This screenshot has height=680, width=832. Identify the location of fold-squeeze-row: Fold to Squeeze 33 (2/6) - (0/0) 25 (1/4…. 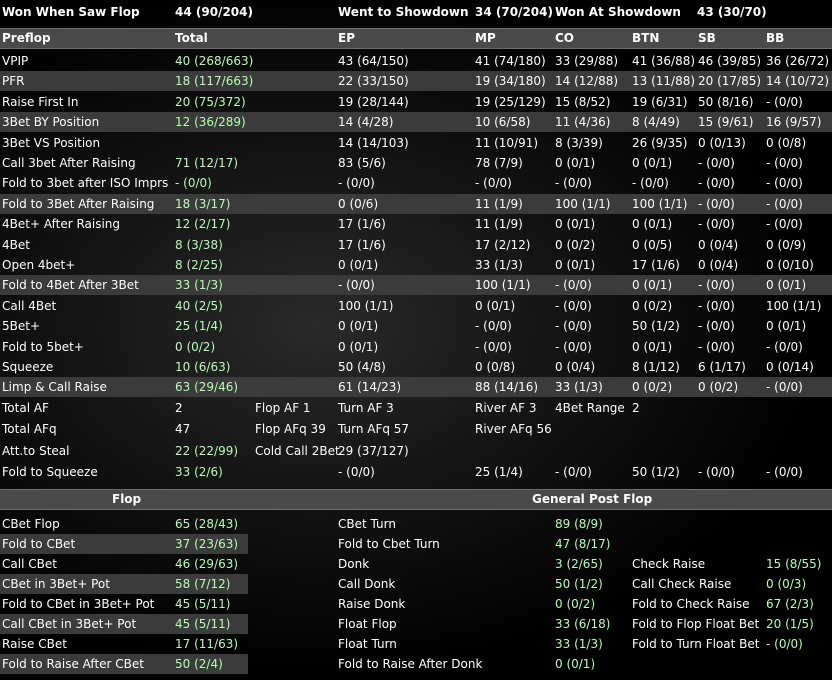
(416, 472).